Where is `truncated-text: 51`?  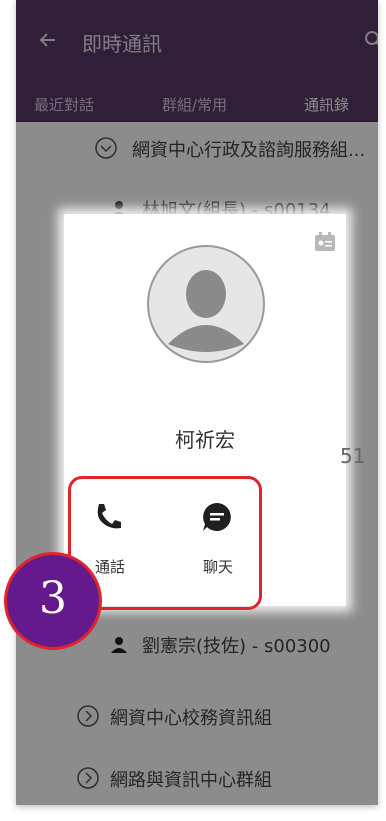 truncated-text: 51 is located at coordinates (353, 456).